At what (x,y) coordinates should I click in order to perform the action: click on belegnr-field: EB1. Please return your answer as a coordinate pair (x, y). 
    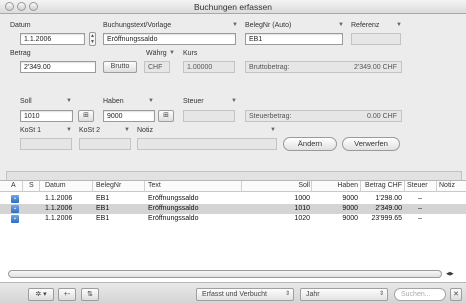
    Looking at the image, I should click on (294, 39).